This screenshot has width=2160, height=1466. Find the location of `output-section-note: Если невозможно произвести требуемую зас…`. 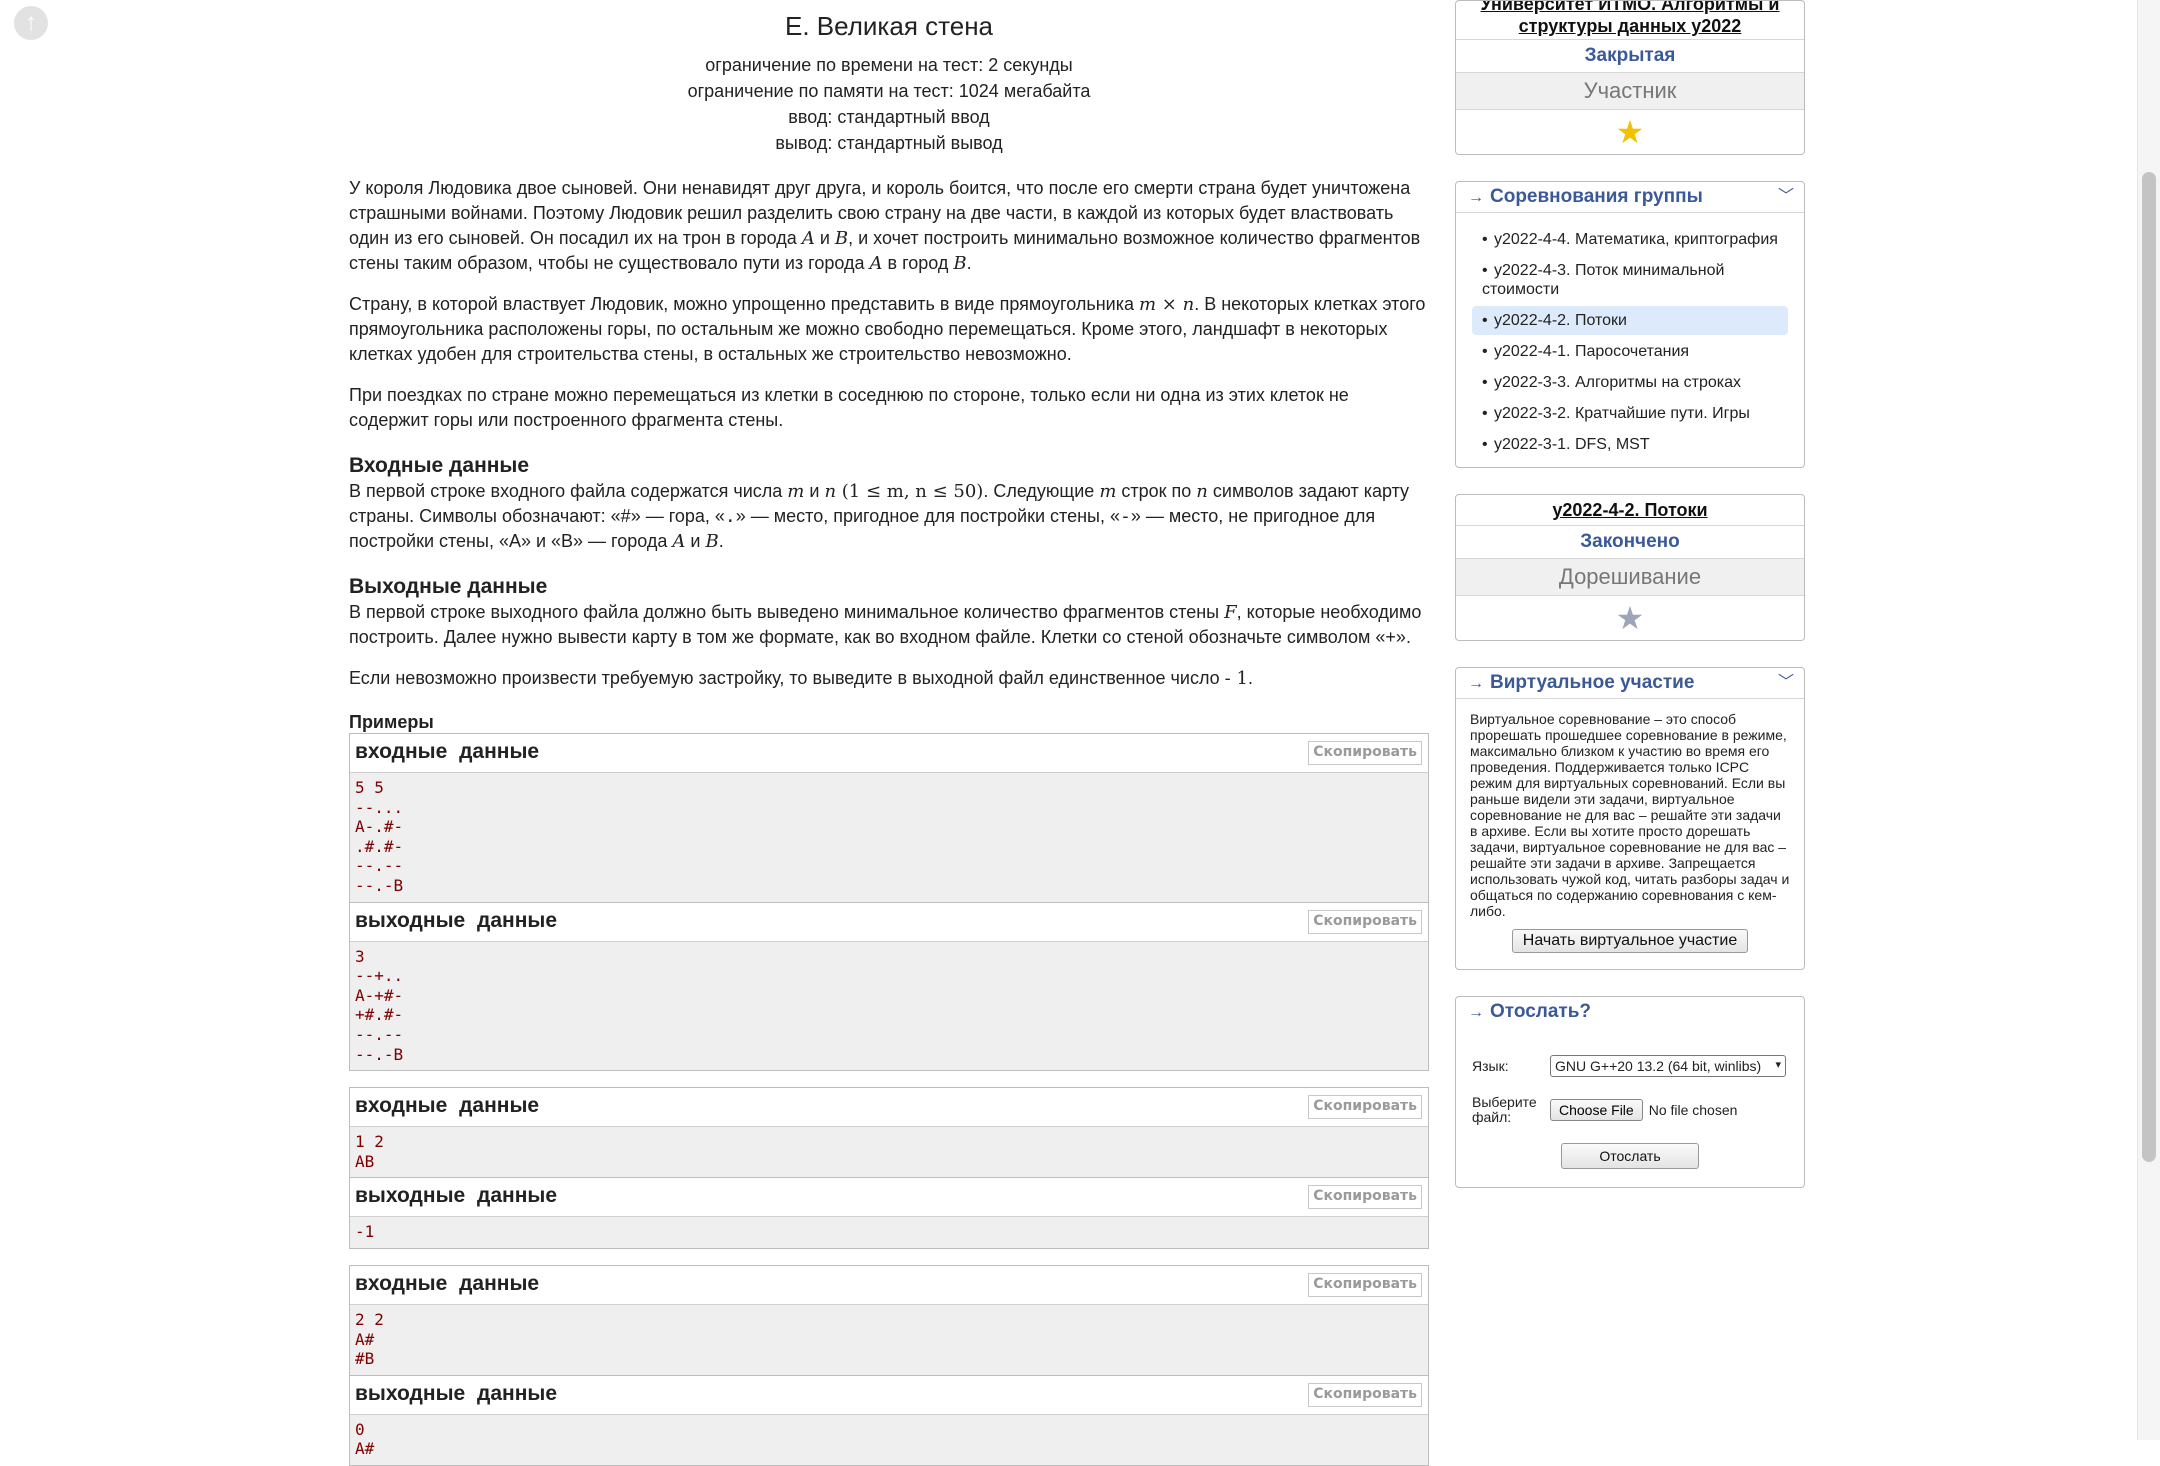

output-section-note: Если невозможно произвести требуемую зас… is located at coordinates (801, 678).